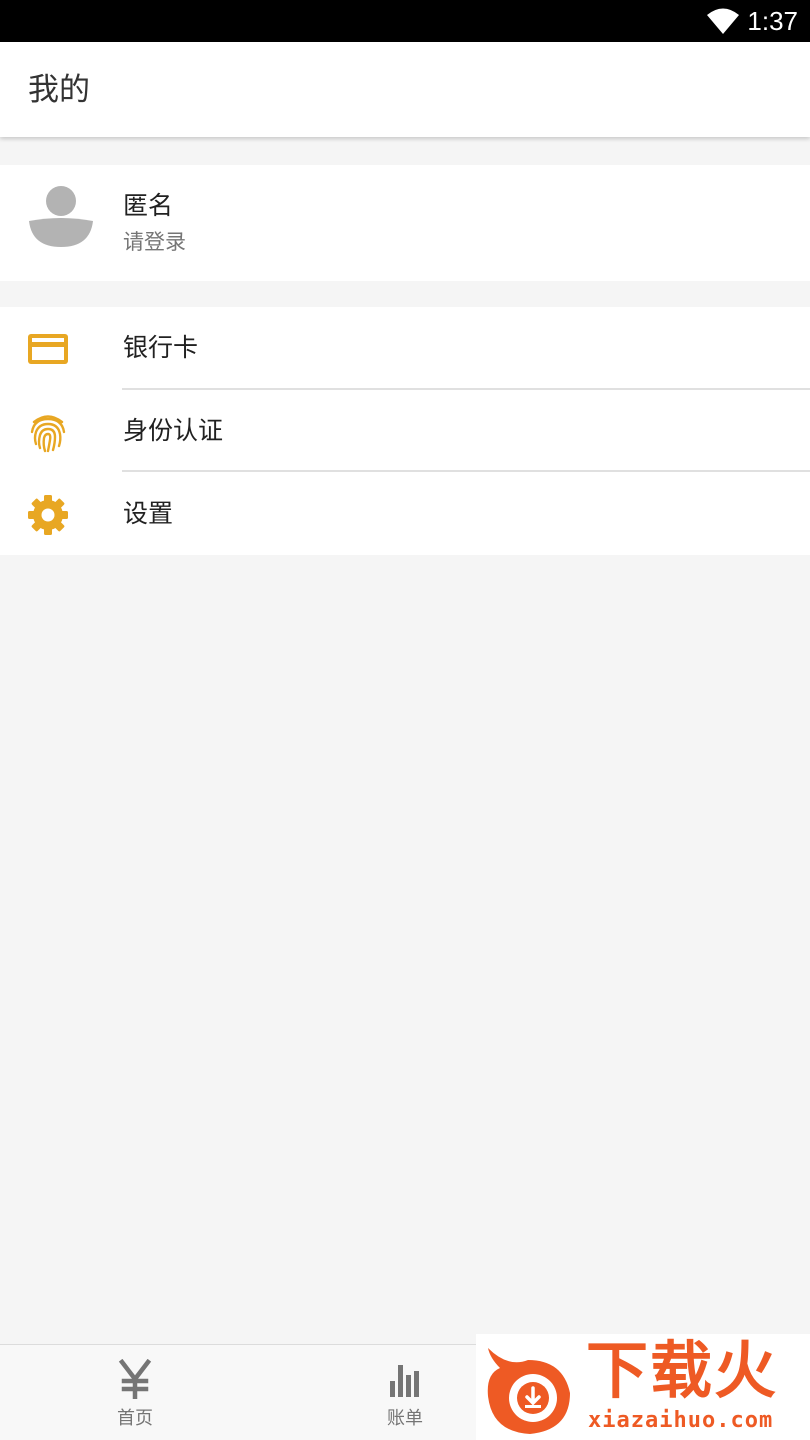 This screenshot has width=810, height=1440. What do you see at coordinates (154, 242) in the screenshot?
I see `login-prompt: 请登录` at bounding box center [154, 242].